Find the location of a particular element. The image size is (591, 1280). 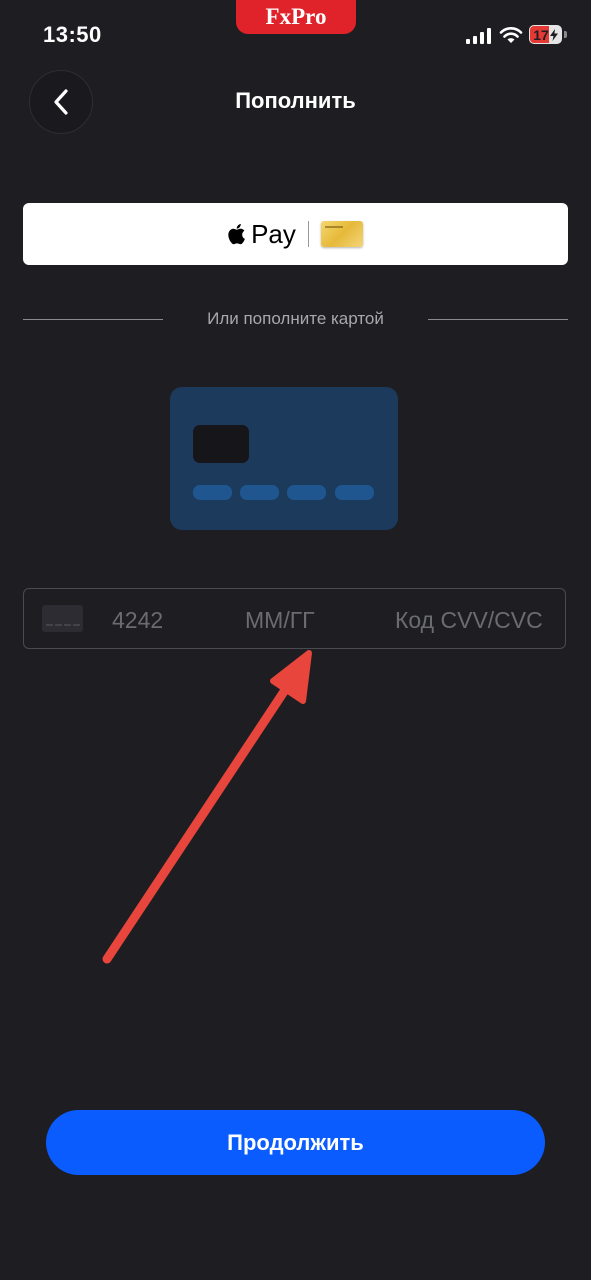

bank-card-thumbnail is located at coordinates (341, 234).